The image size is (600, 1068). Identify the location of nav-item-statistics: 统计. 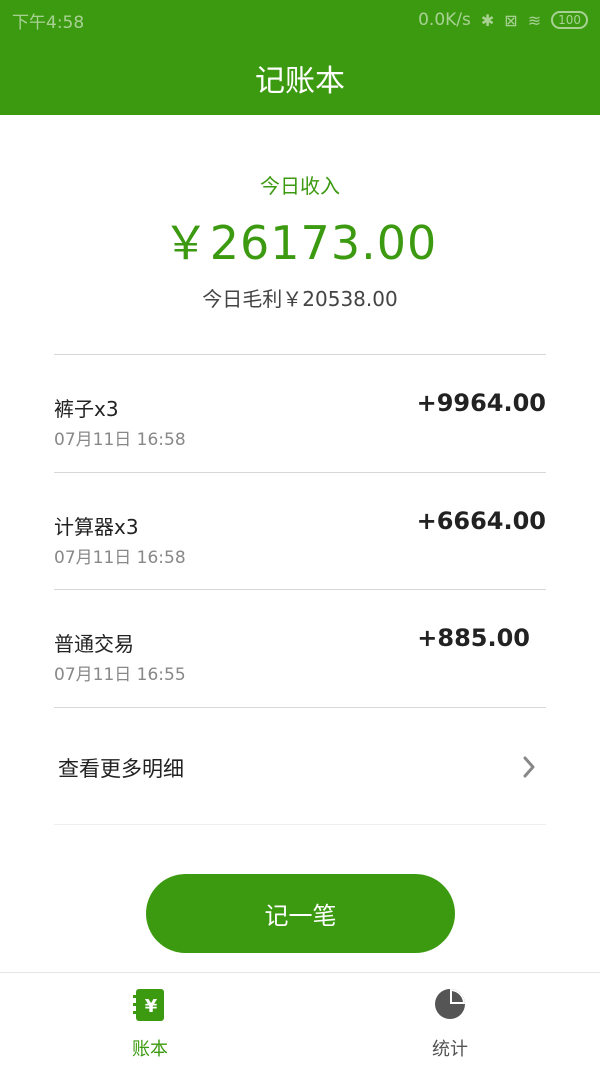
(450, 1020).